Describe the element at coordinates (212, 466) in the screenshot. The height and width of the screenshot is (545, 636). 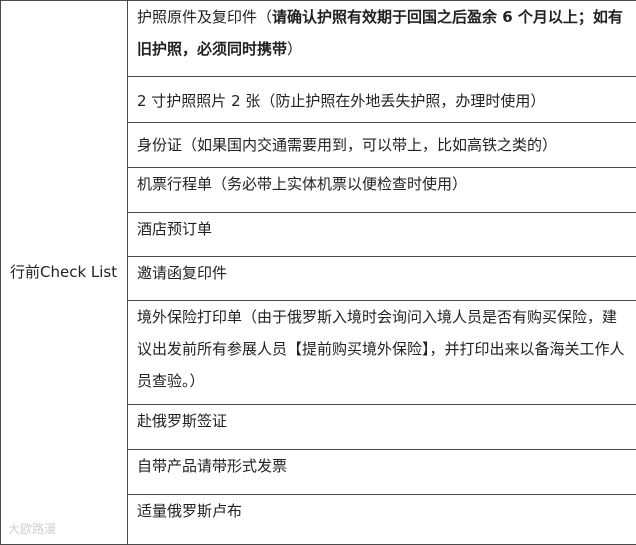
I see `item-proforma-invoice-text: 自带产品请带形式发票` at that location.